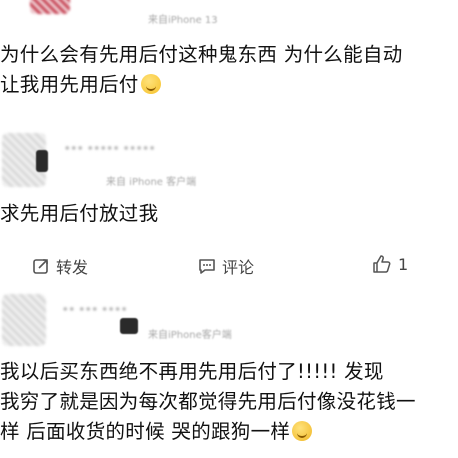 This screenshot has width=458, height=458. I want to click on post-text-line: 我以后买东西绝不再用先用后付了!!!!! 发现, so click(192, 371).